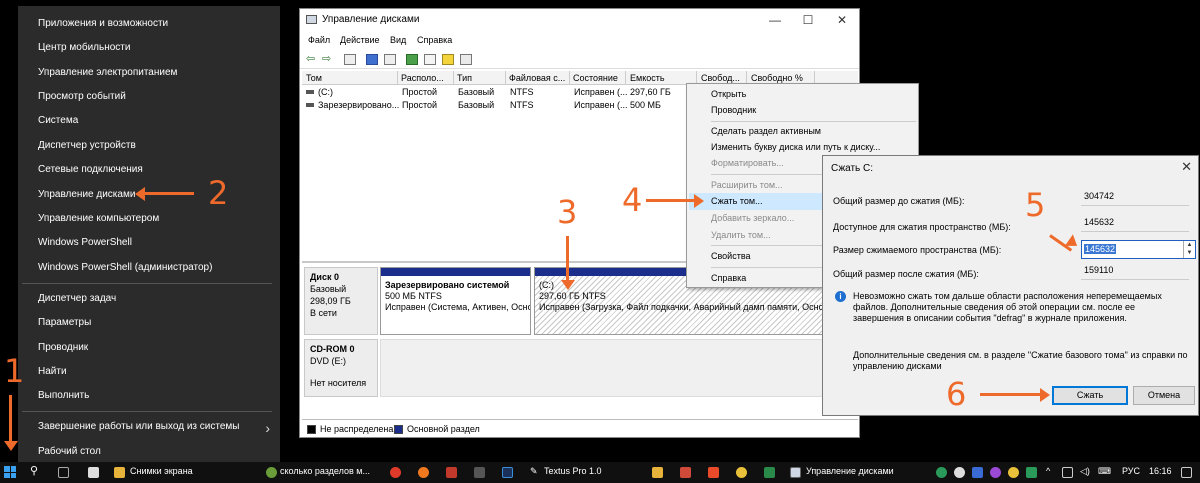  I want to click on menu-item-power: Управление электропитанием, so click(107, 72).